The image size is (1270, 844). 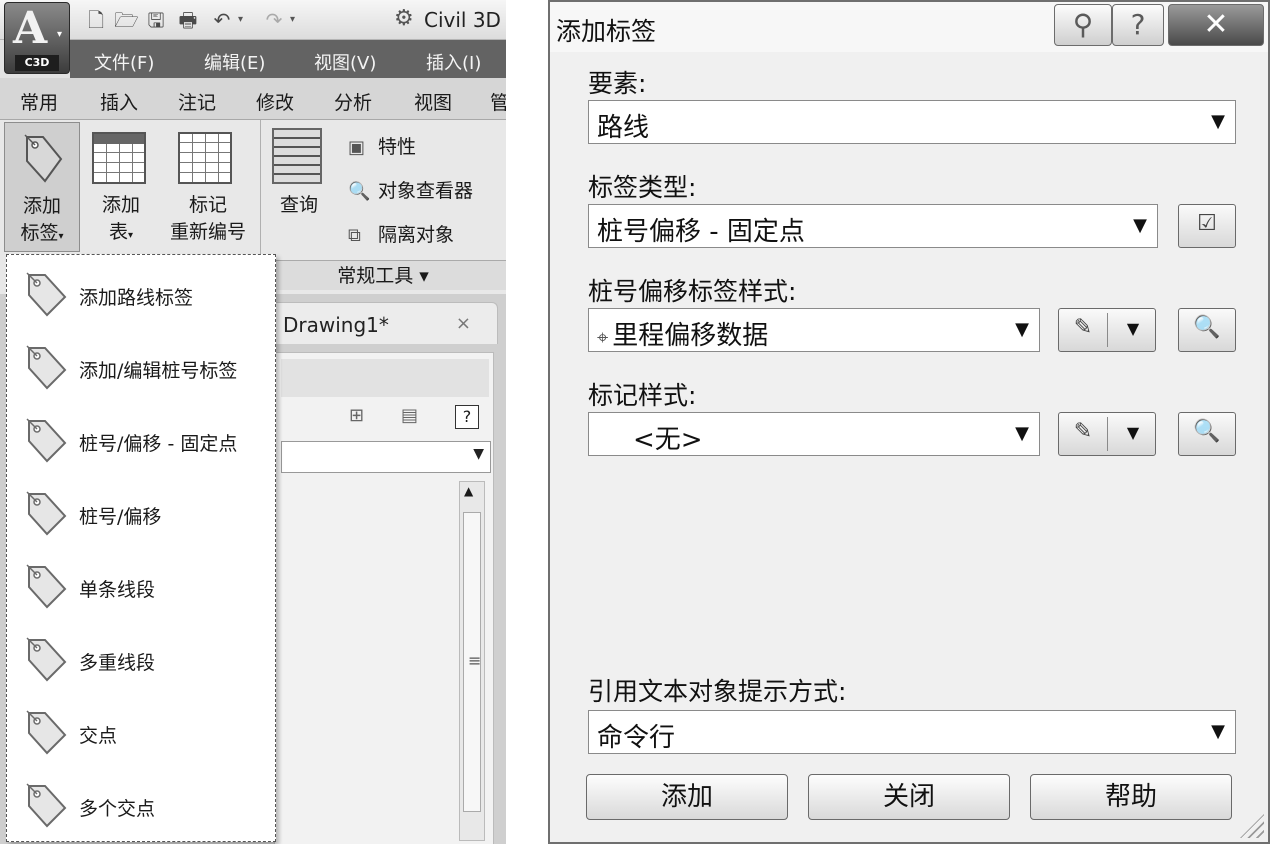 I want to click on close-icon: ✕, so click(x=1216, y=24).